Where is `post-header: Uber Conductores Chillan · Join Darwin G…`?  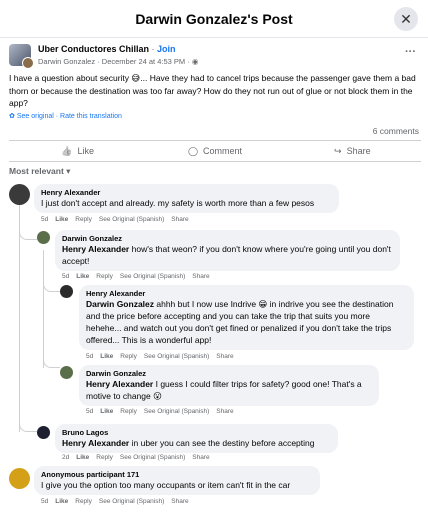
post-header: Uber Conductores Chillan · Join Darwin G… is located at coordinates (214, 55).